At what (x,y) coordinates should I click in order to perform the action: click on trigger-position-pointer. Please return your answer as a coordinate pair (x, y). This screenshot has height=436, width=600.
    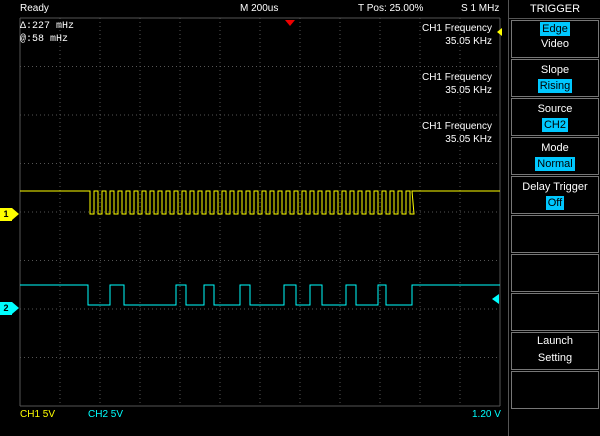
    Looking at the image, I should click on (290, 23).